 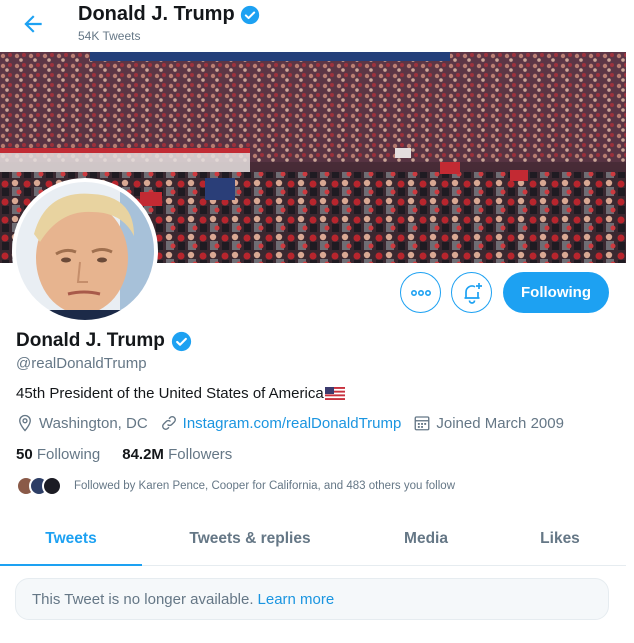 What do you see at coordinates (422, 423) in the screenshot?
I see `calendar-icon` at bounding box center [422, 423].